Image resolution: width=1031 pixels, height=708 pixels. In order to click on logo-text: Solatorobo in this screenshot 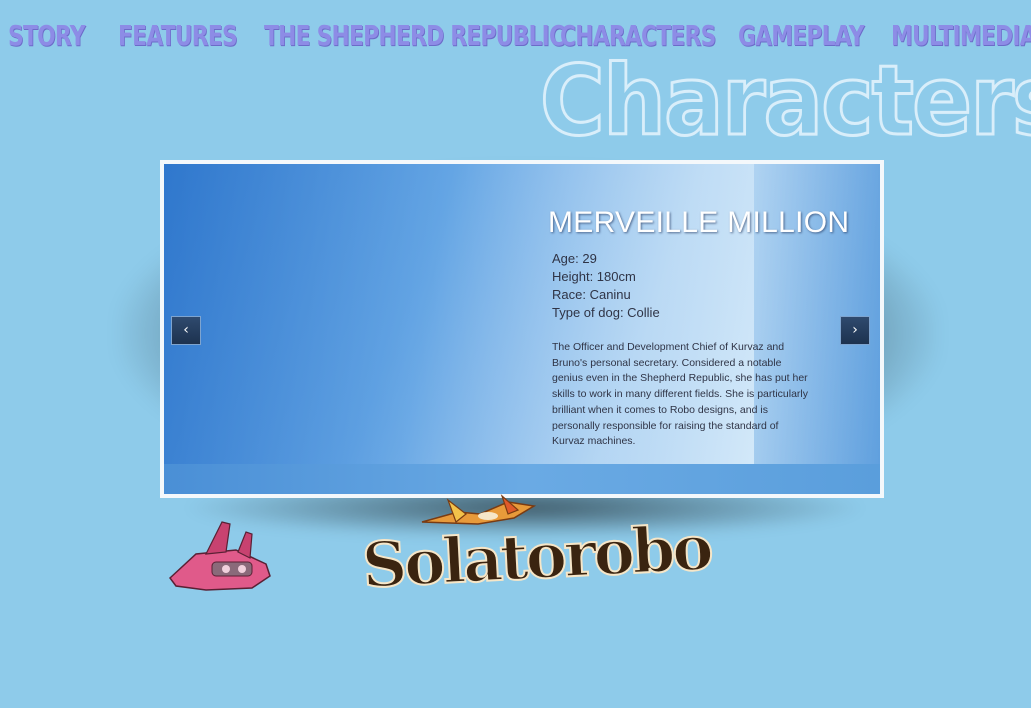, I will do `click(536, 556)`.